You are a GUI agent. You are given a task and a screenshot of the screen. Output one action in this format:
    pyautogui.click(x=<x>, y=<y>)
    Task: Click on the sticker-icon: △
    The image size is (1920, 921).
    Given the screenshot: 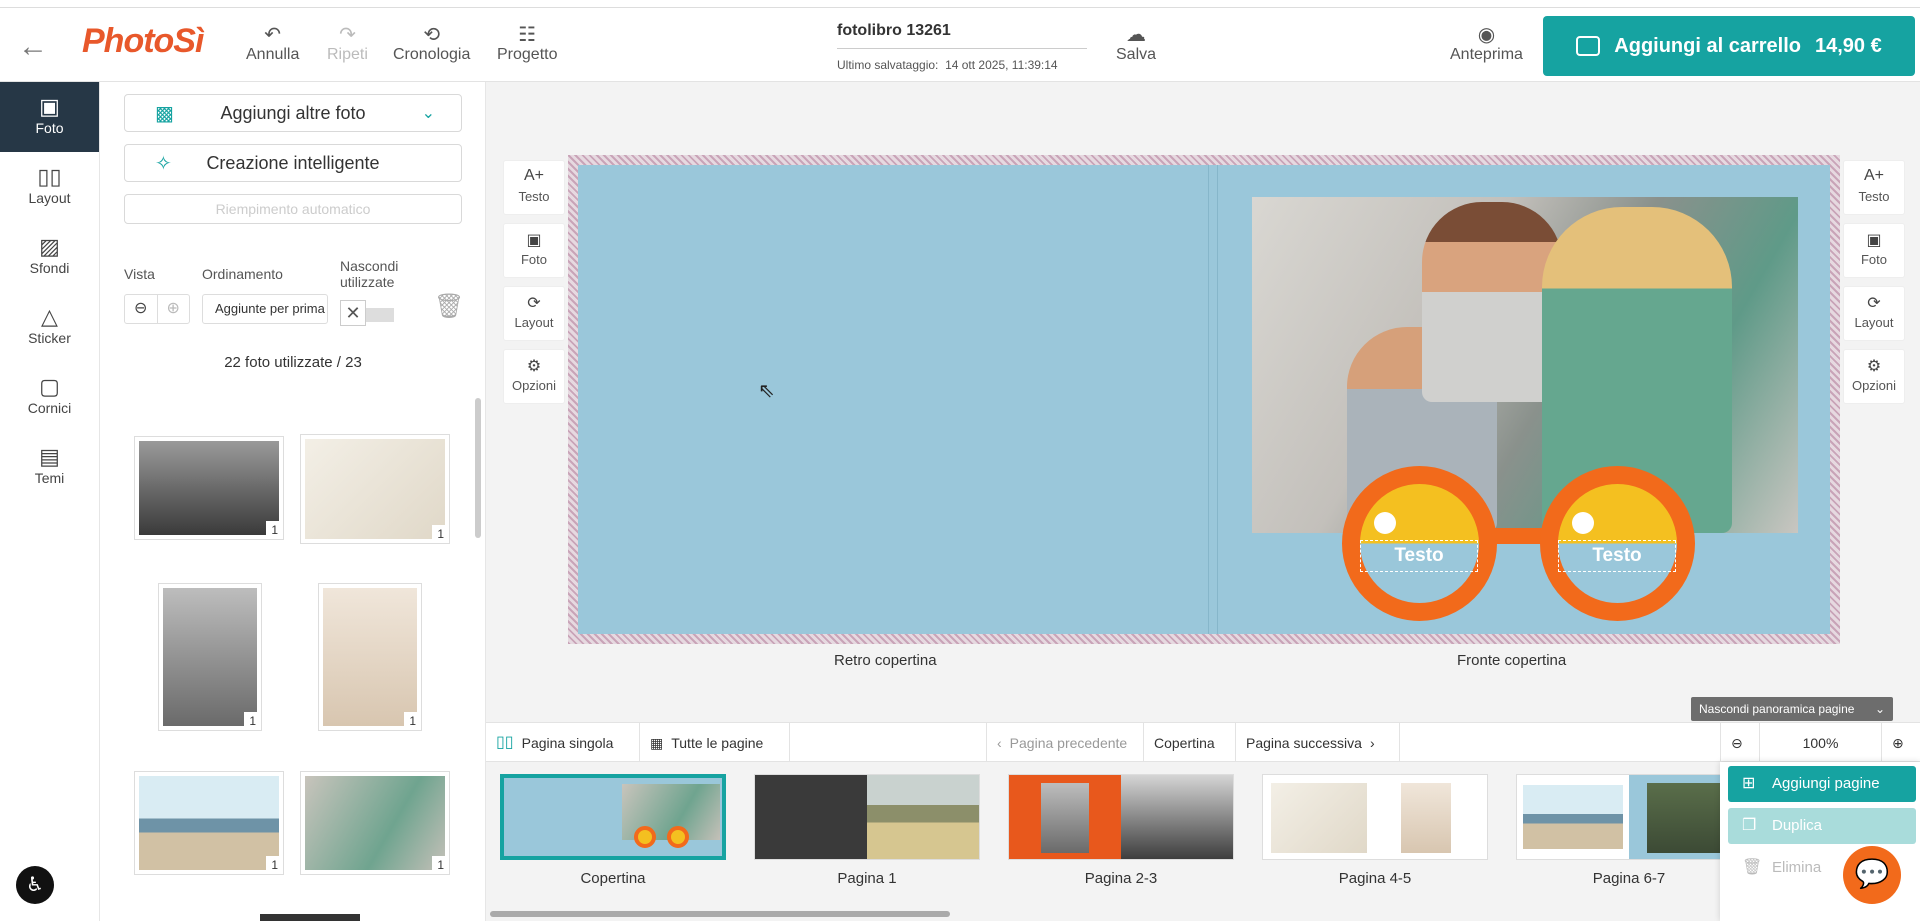 What is the action you would take?
    pyautogui.click(x=49, y=316)
    